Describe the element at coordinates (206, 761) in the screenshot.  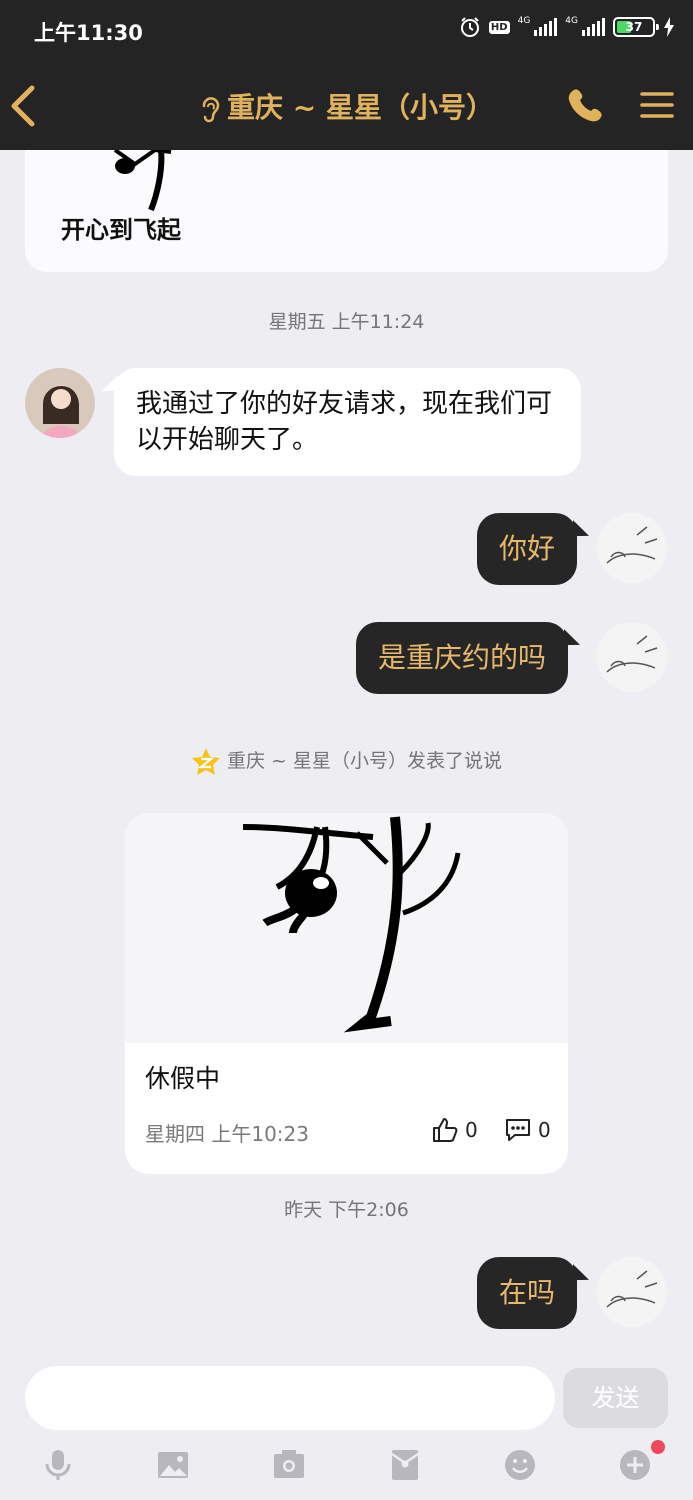
I see `qzone-star-icon` at that location.